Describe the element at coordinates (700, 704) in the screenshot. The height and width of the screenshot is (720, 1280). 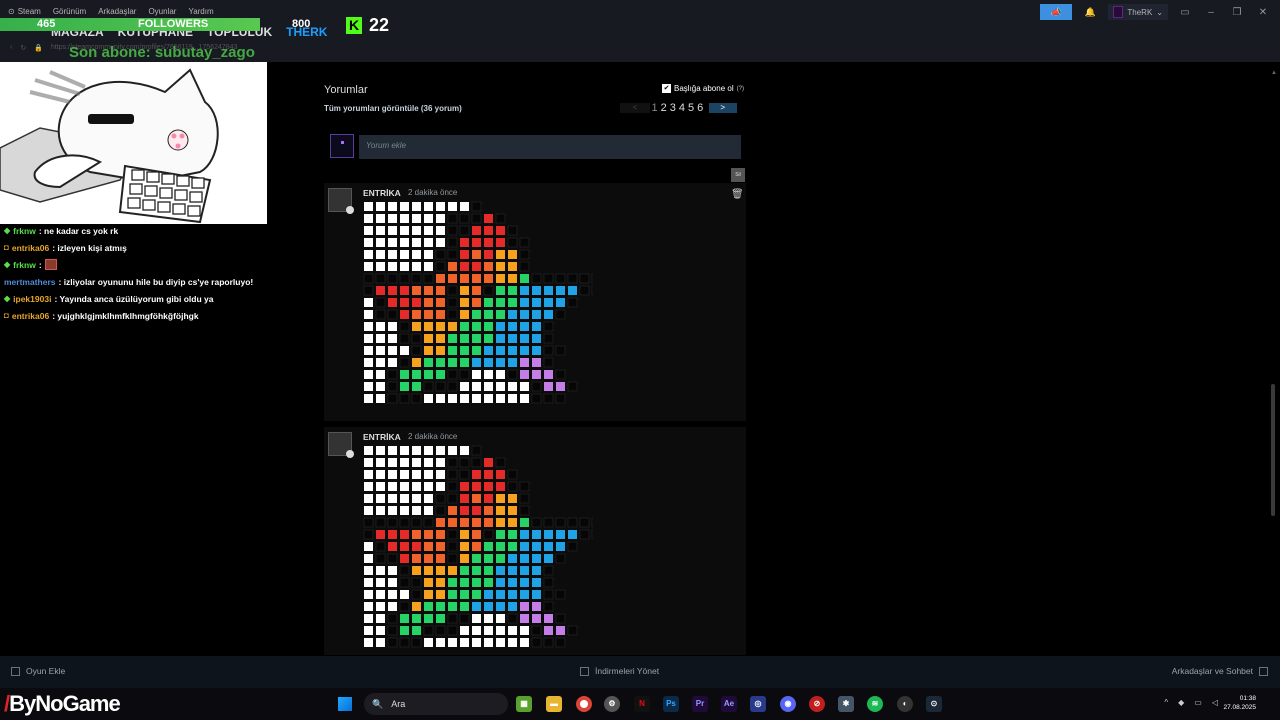
I see `premiere-icon: Pr` at that location.